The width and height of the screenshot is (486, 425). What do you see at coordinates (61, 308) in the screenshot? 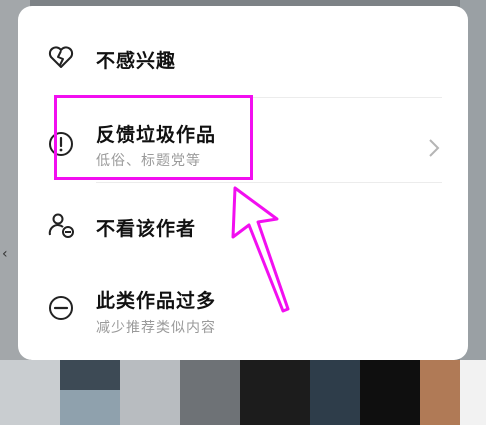
I see `minus-circle-icon` at bounding box center [61, 308].